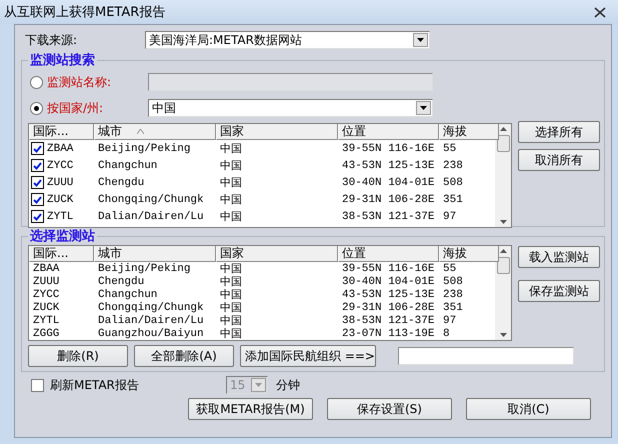 This screenshot has width=618, height=444. What do you see at coordinates (559, 132) in the screenshot?
I see `side-button: 选择所有` at bounding box center [559, 132].